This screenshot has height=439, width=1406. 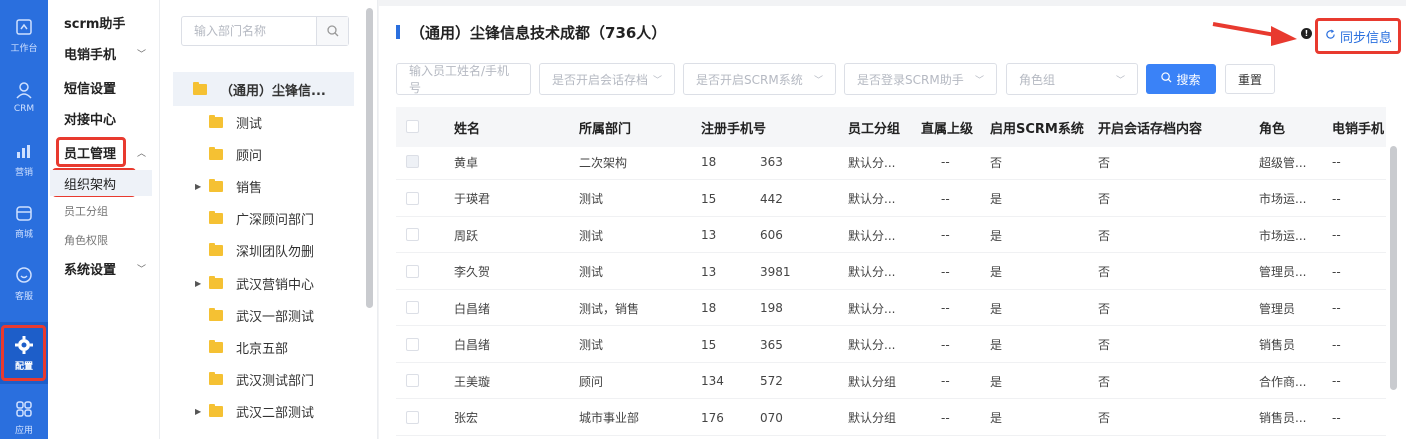 I want to click on menu-scrm: scrm助手, so click(x=110, y=22).